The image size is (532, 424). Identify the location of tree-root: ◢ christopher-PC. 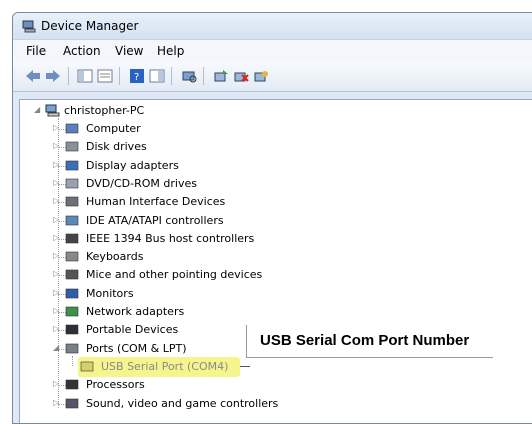
(134, 111).